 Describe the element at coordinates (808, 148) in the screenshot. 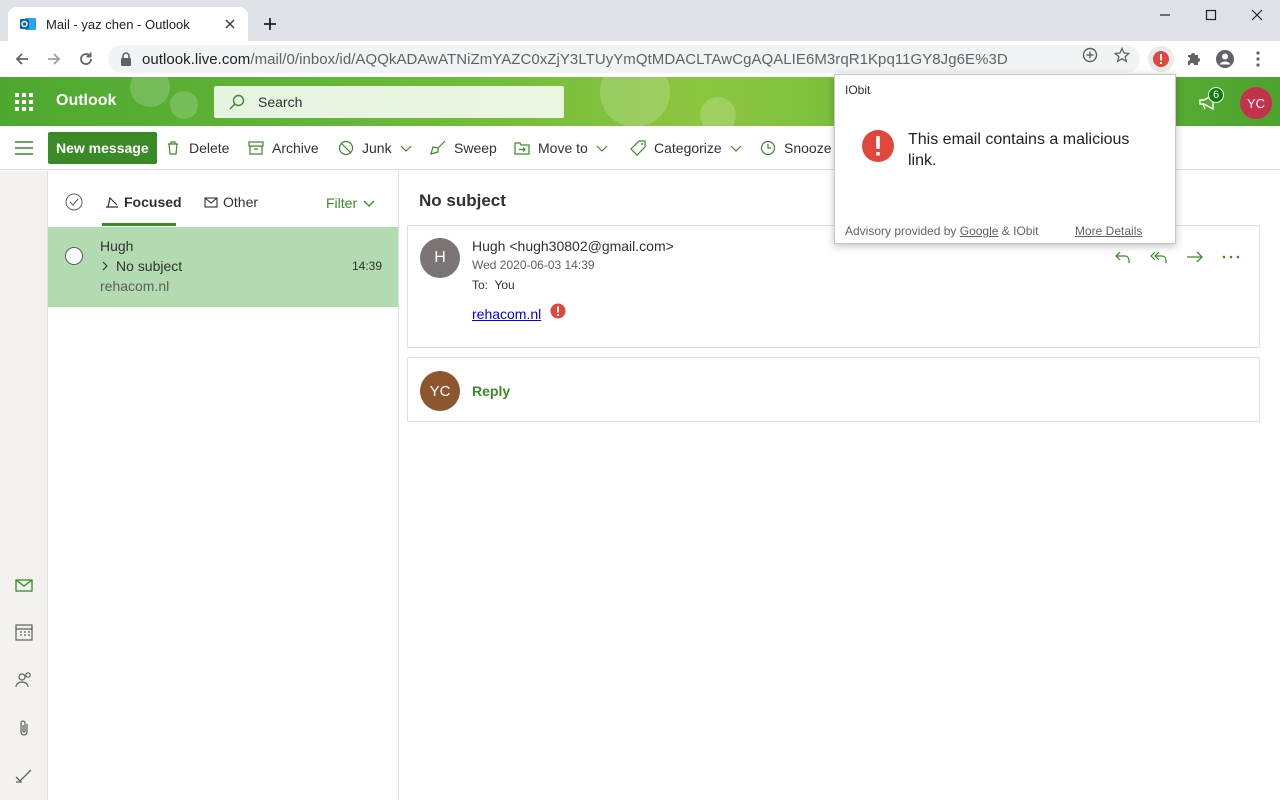

I see `snooze-label: Snooze` at that location.